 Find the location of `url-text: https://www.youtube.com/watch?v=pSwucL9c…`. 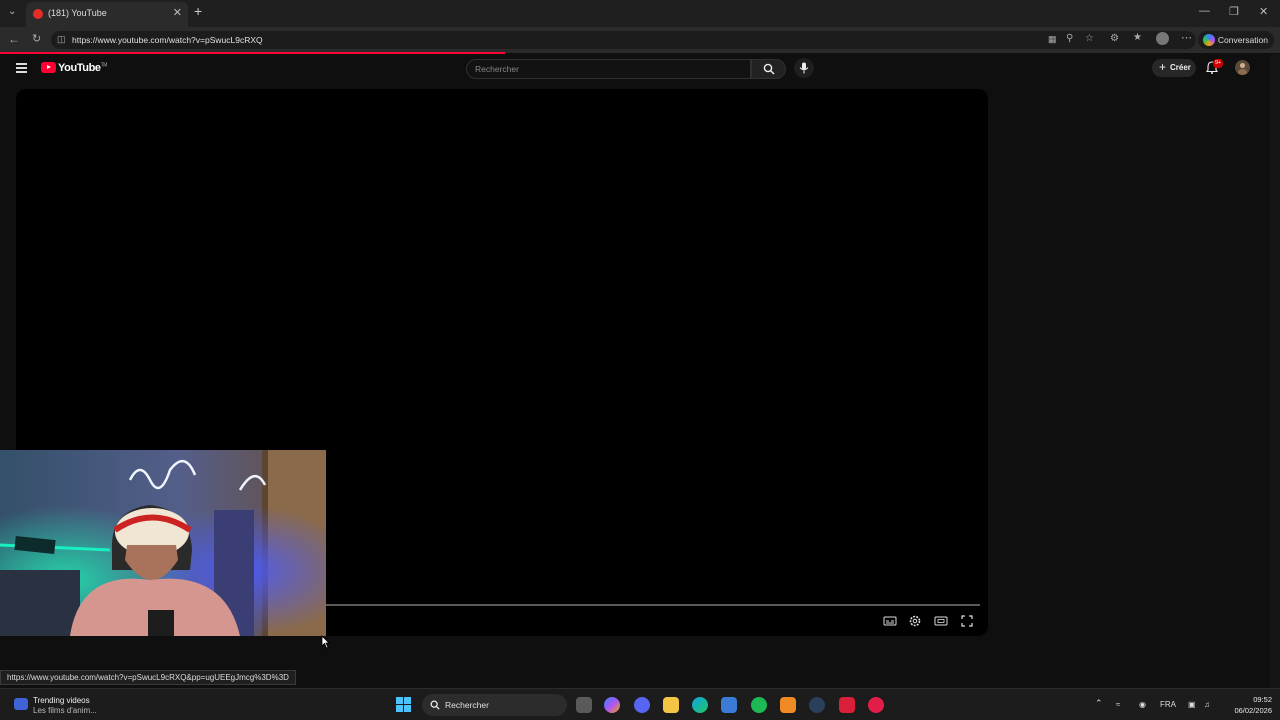

url-text: https://www.youtube.com/watch?v=pSwucL9c… is located at coordinates (167, 40).